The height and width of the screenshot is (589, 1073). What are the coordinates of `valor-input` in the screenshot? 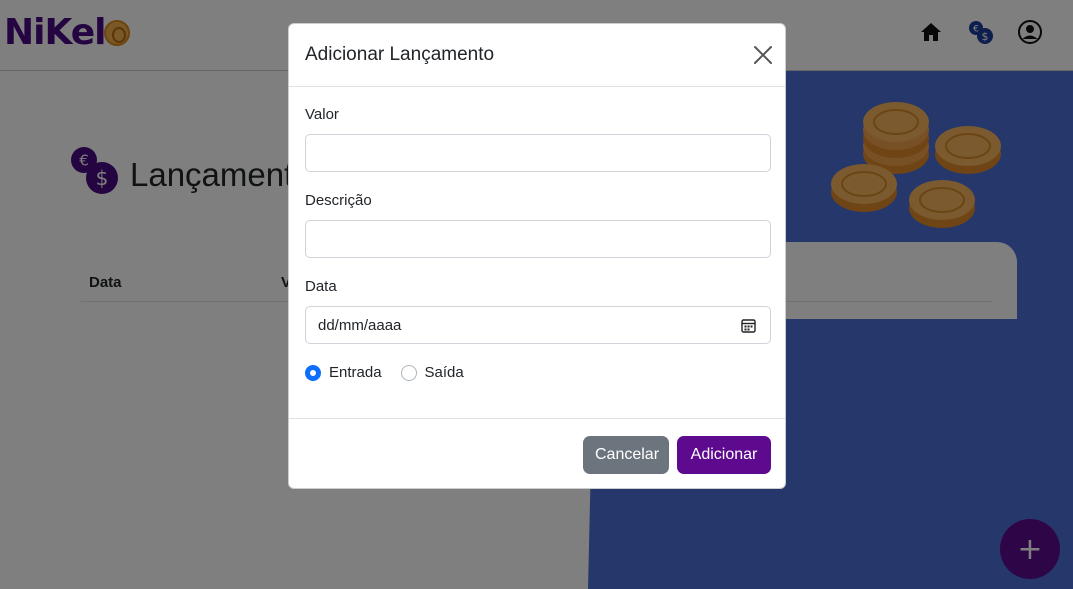 It's located at (538, 153).